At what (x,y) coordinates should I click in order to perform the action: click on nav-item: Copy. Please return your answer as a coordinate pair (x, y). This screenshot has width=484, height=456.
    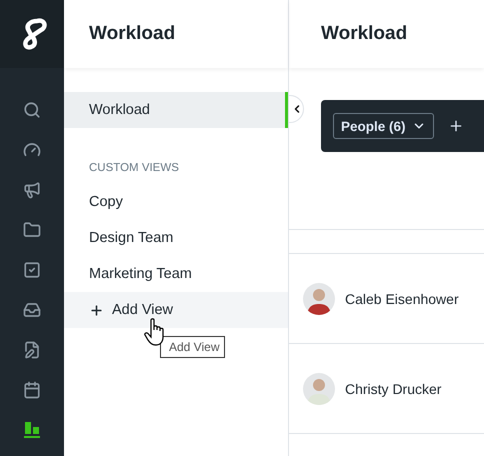
    Looking at the image, I should click on (176, 202).